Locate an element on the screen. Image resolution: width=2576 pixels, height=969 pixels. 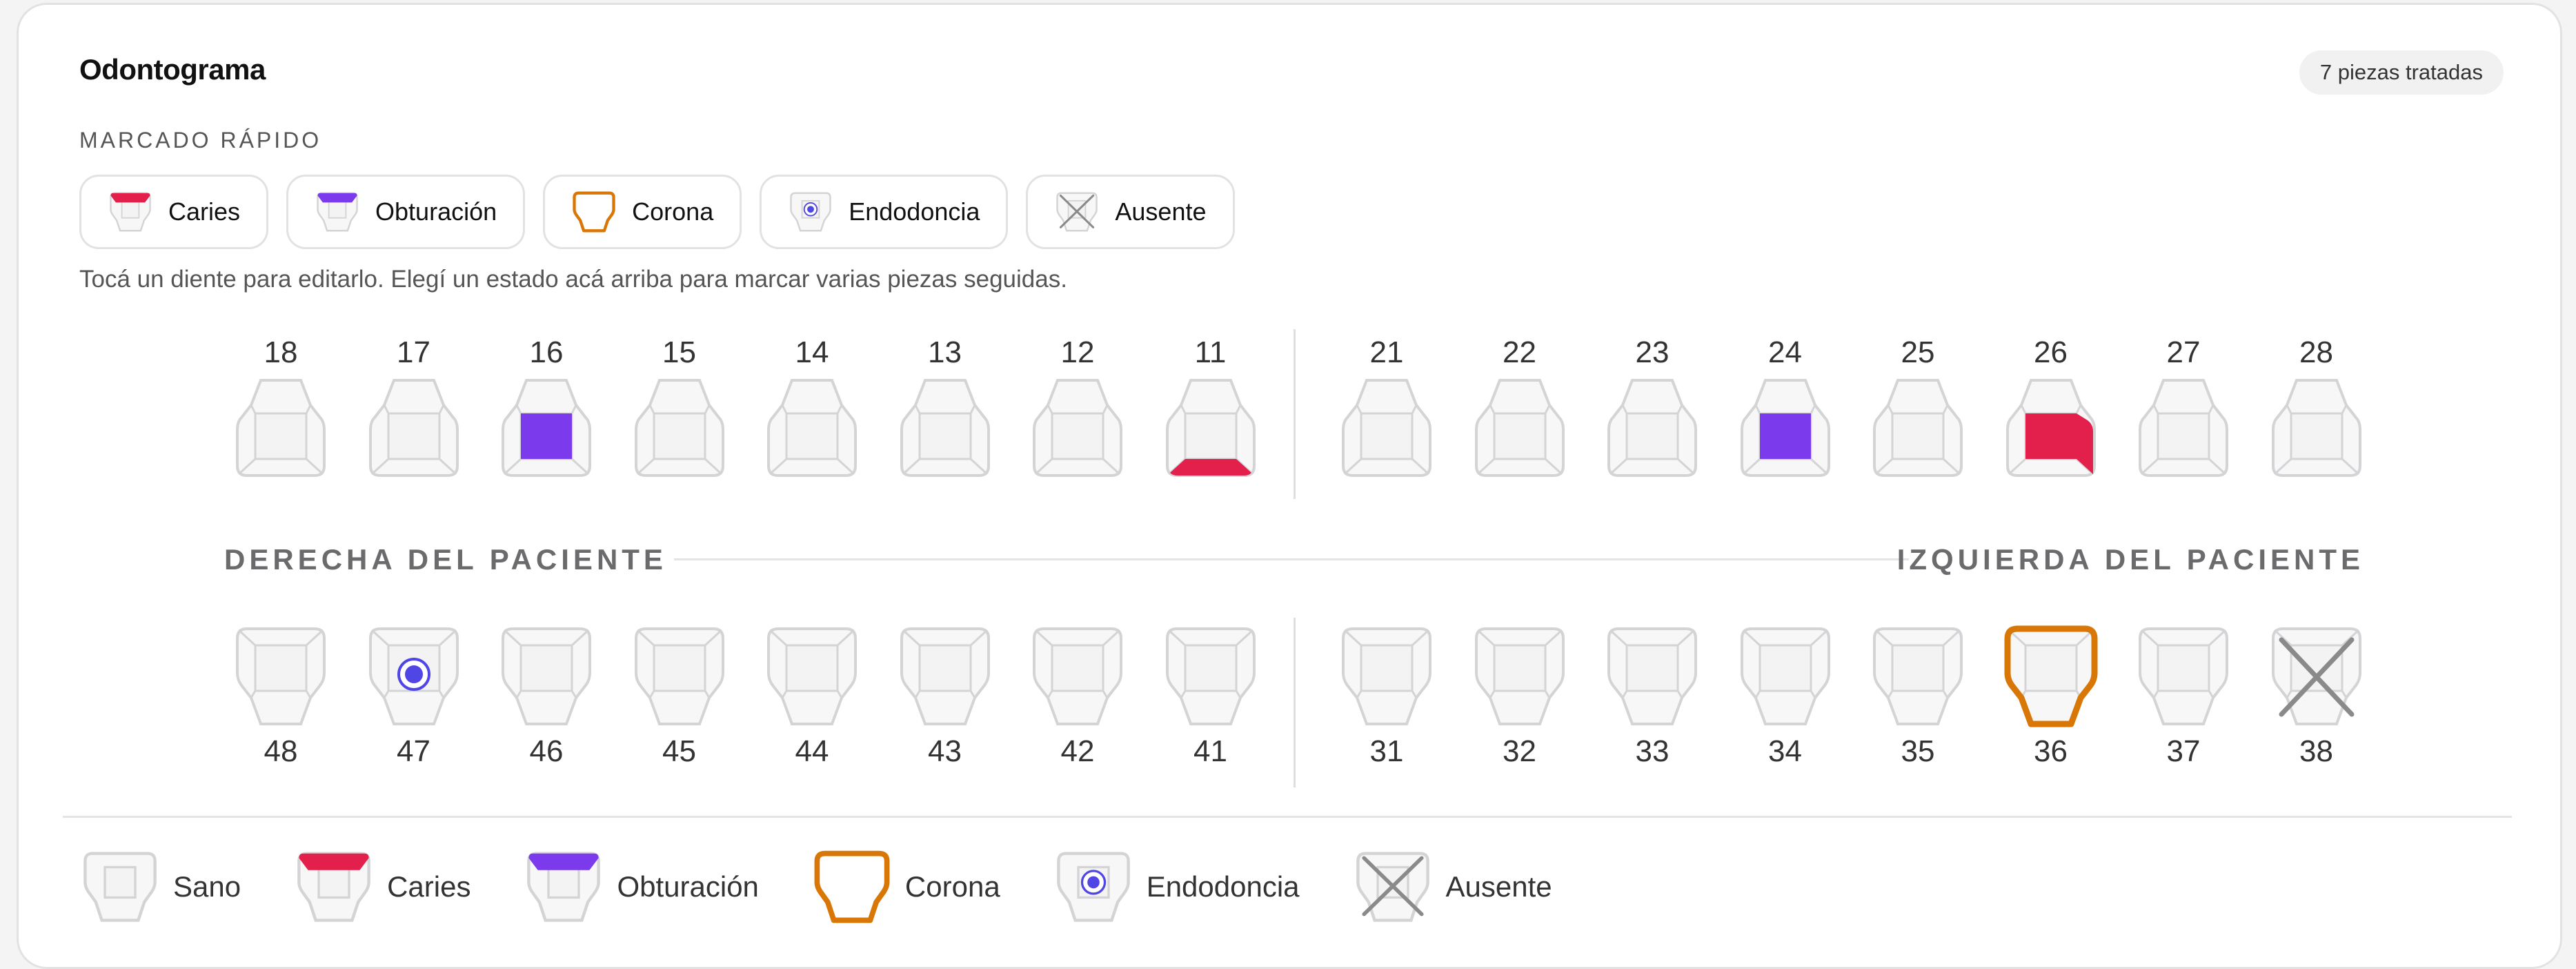
tooth-18: 18 is located at coordinates (281, 409).